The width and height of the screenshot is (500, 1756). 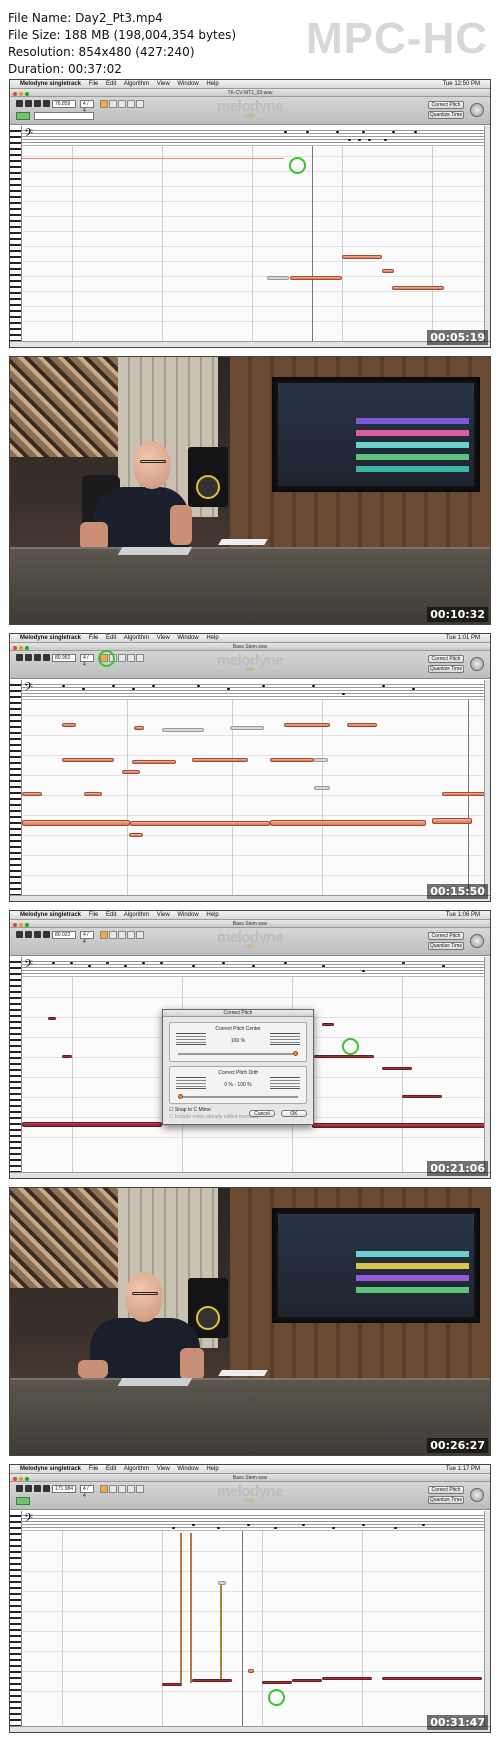 What do you see at coordinates (64, 1489) in the screenshot?
I see `tempo-field: 171.984` at bounding box center [64, 1489].